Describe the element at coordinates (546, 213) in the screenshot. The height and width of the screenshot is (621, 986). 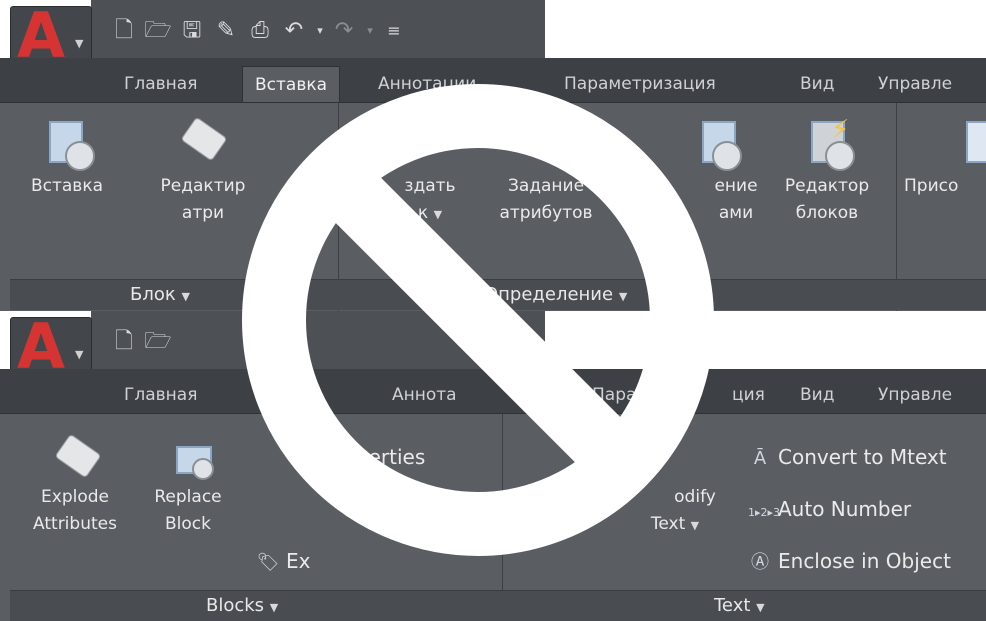
I see `button-label: атрибутов` at that location.